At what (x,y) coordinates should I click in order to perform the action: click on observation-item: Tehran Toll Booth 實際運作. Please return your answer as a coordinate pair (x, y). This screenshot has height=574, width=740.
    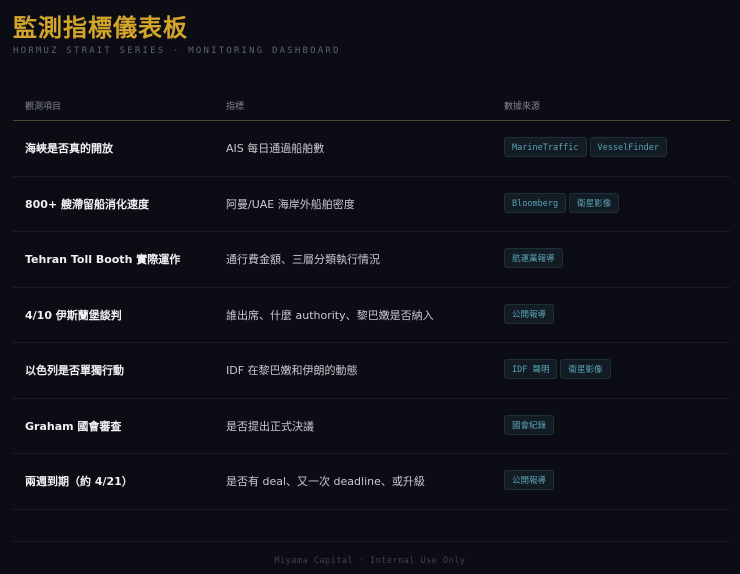
    Looking at the image, I should click on (103, 259).